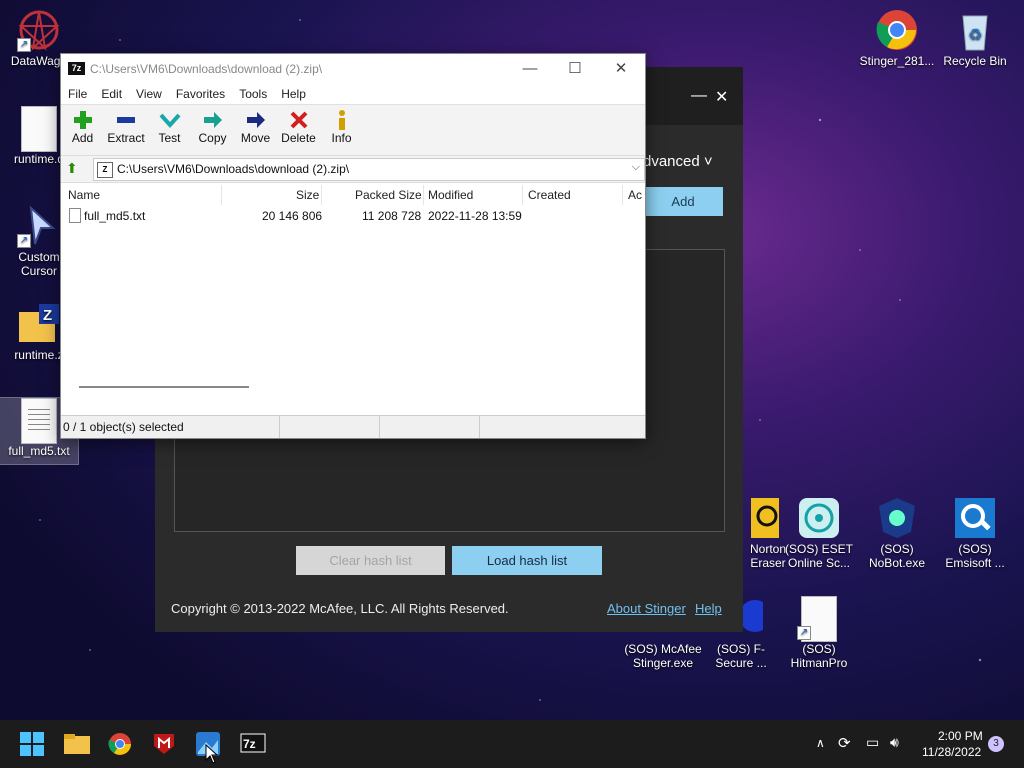  Describe the element at coordinates (253, 94) in the screenshot. I see `menu-tools: Tools` at that location.